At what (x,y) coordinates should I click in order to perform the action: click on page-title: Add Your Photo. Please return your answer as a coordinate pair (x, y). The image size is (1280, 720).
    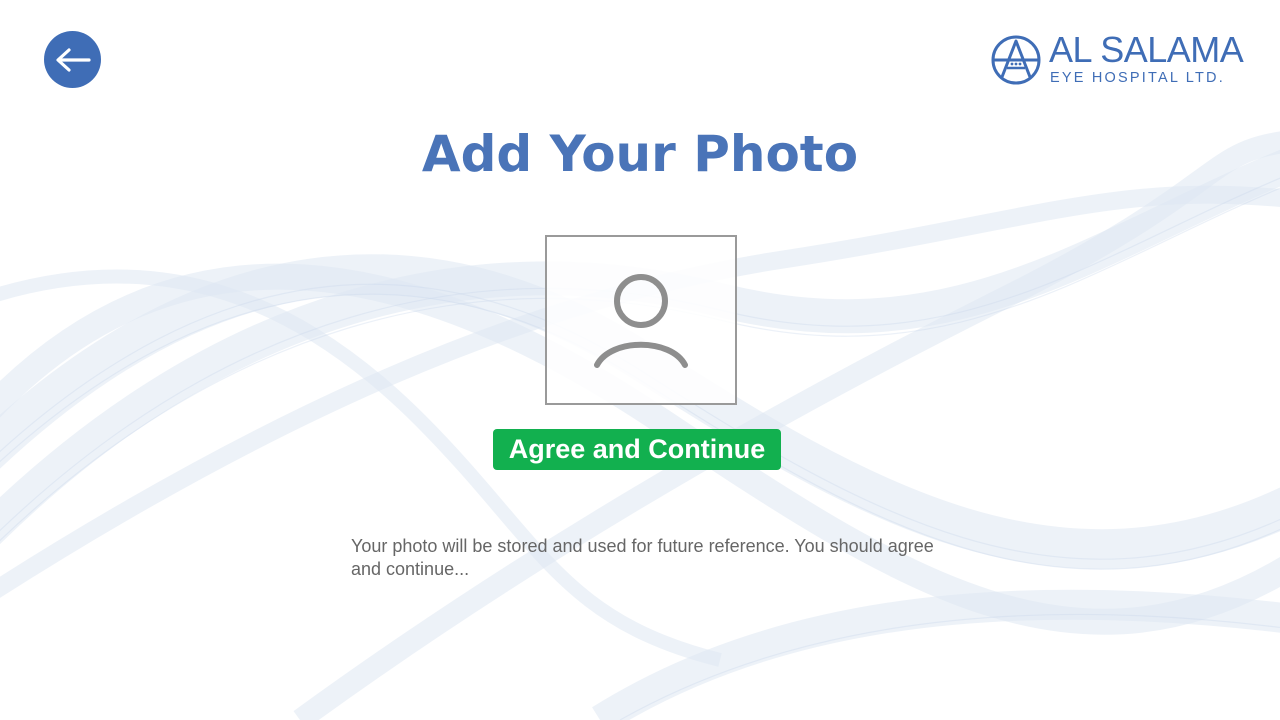
    Looking at the image, I should click on (640, 154).